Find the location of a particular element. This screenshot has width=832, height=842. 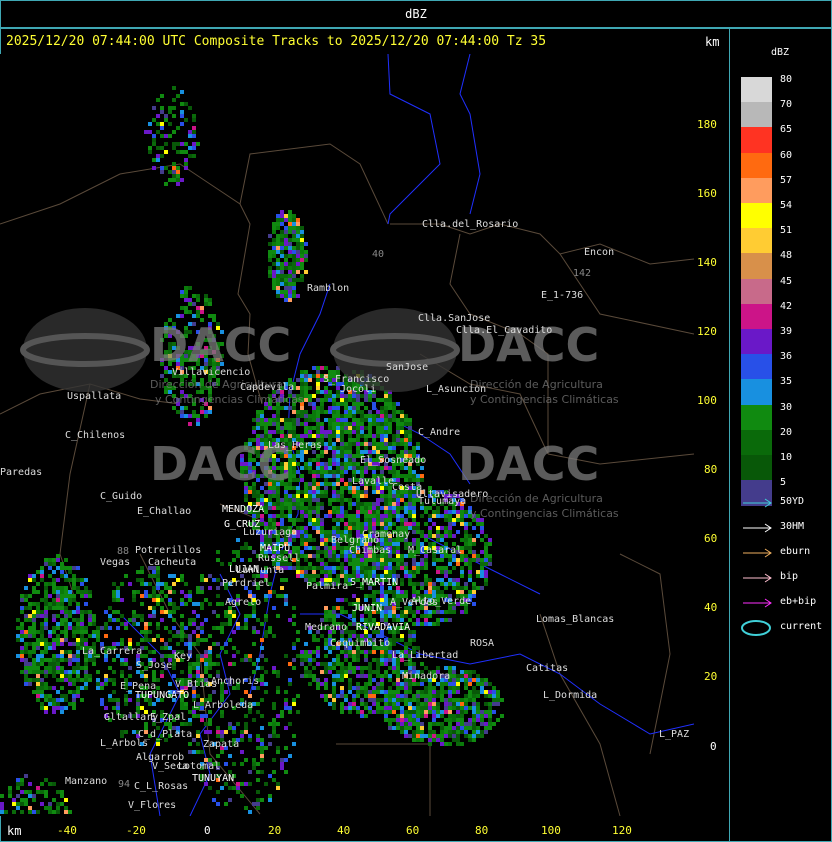

km-unit-label-top: km is located at coordinates (712, 42).